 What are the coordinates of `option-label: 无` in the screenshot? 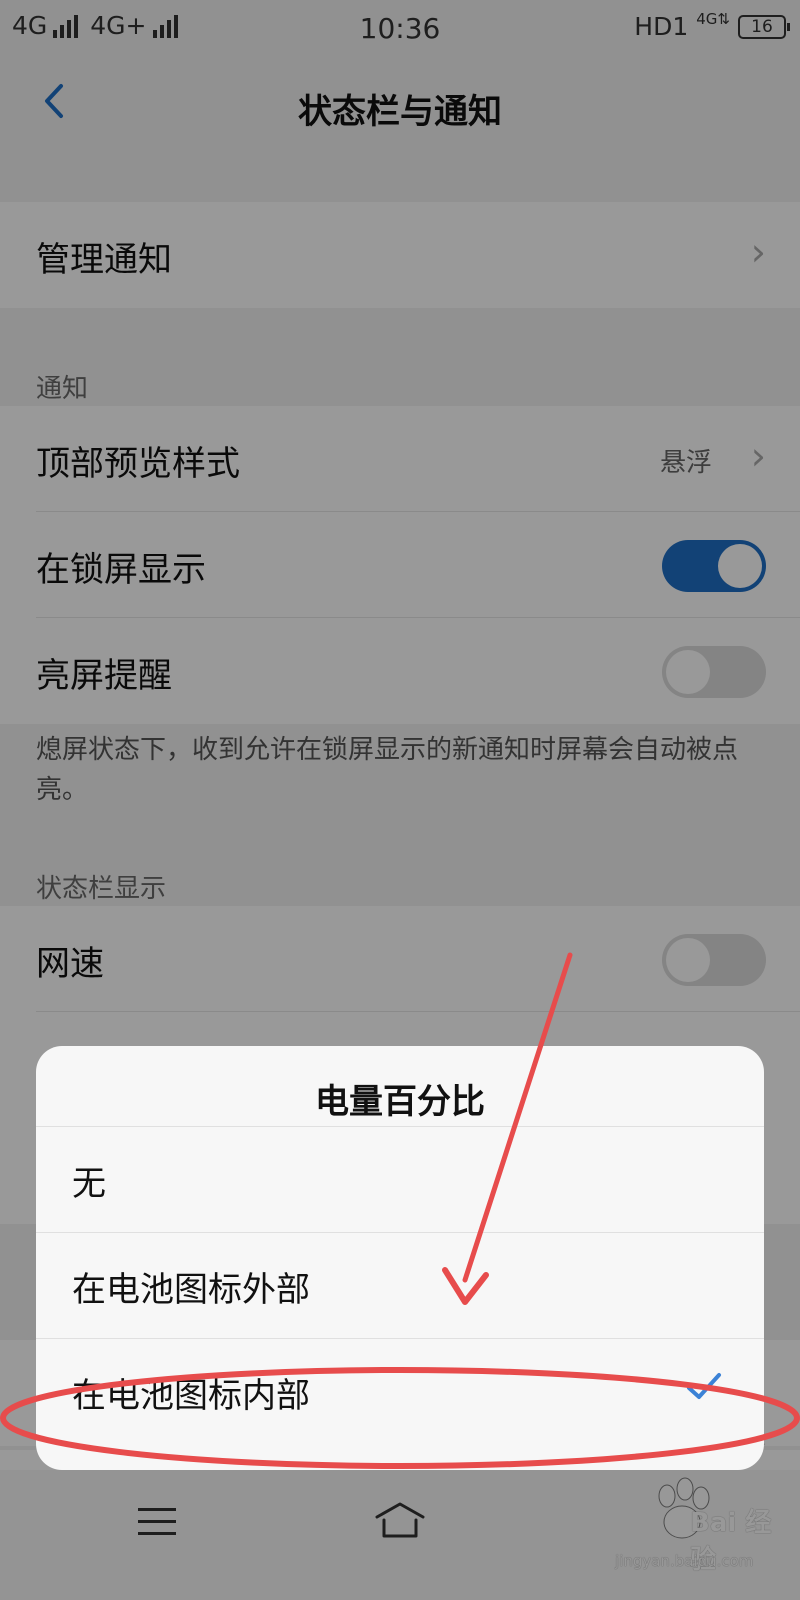 It's located at (89, 1184).